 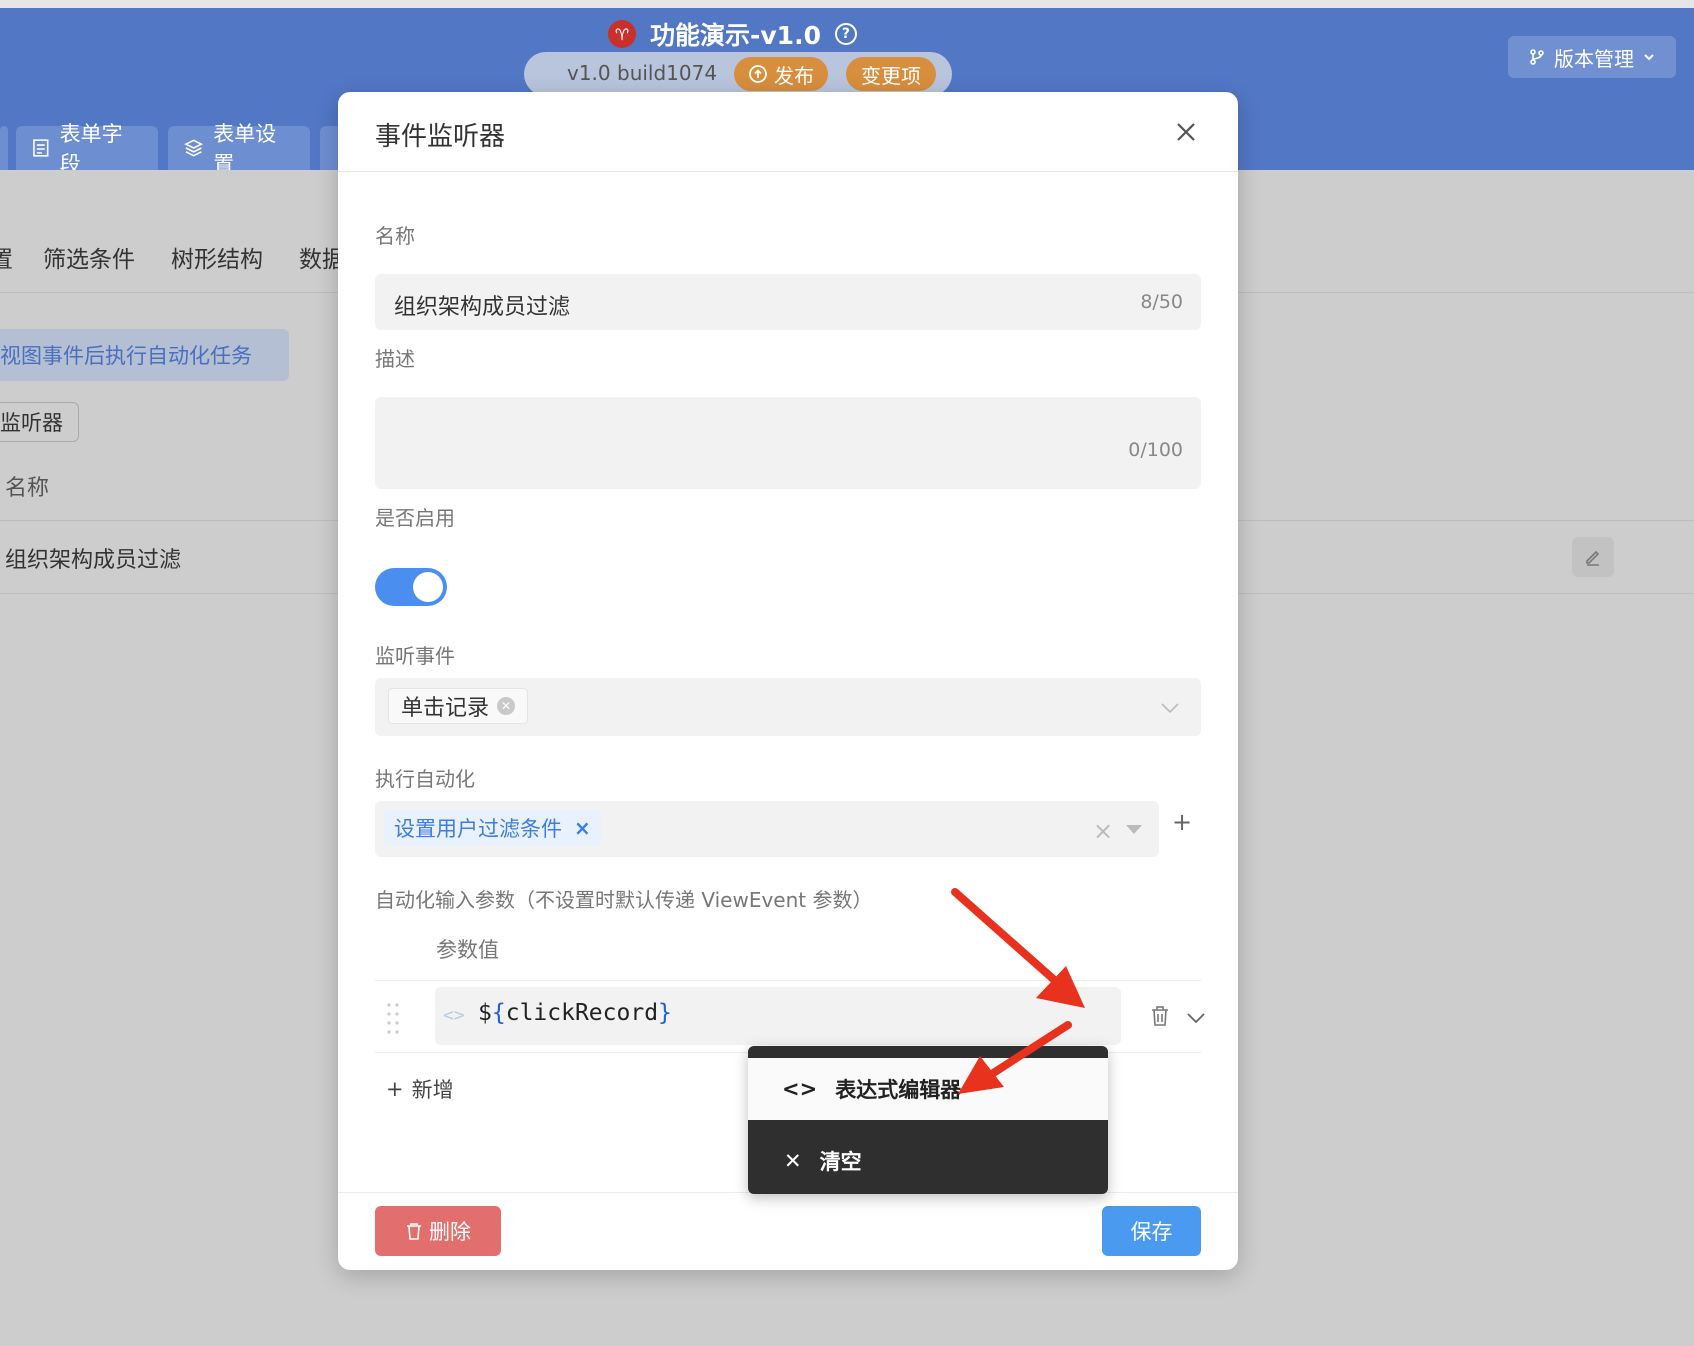 What do you see at coordinates (41, 148) in the screenshot?
I see `form-icon` at bounding box center [41, 148].